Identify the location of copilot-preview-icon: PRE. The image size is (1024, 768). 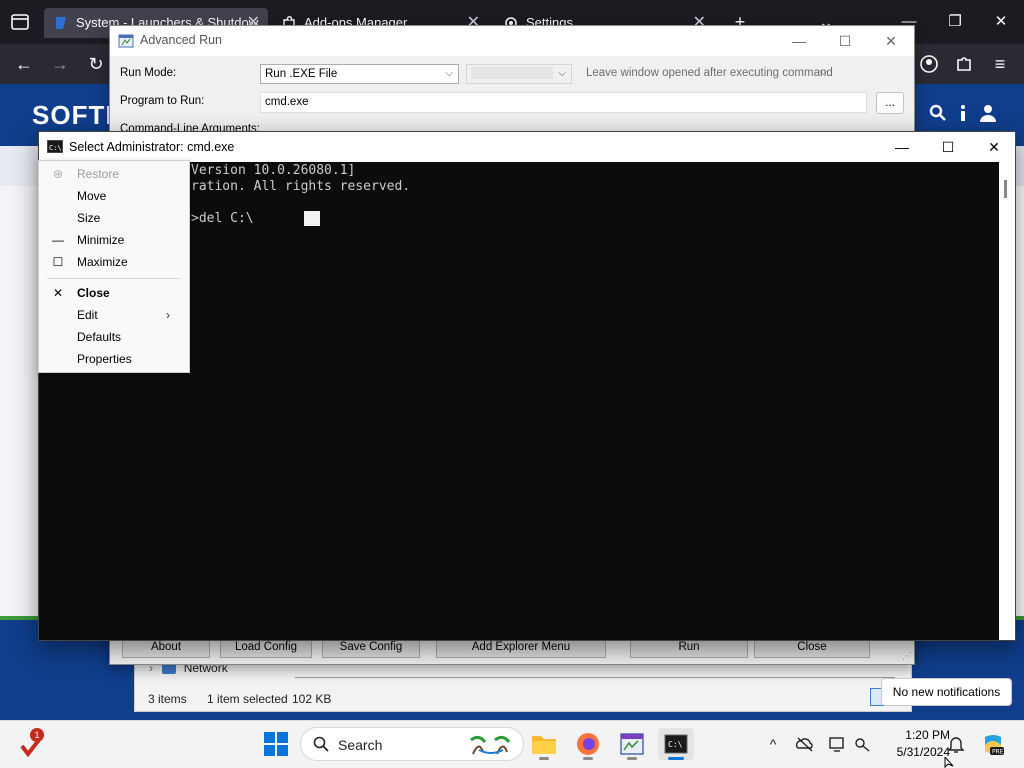
(993, 744).